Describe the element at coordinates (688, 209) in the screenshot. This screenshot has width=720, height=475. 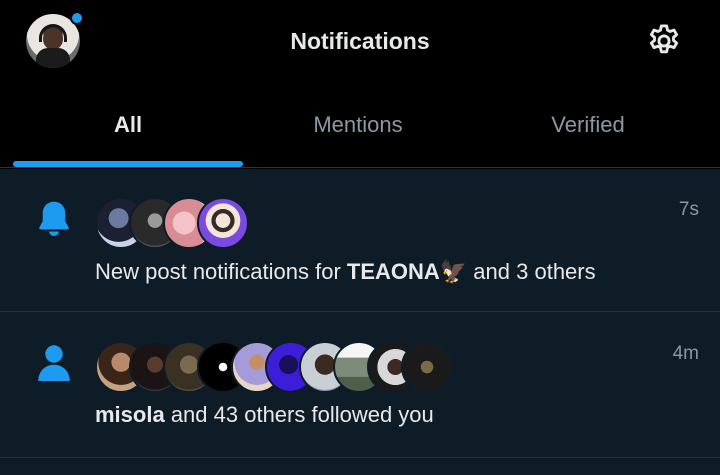
I see `timestamp: 7s` at that location.